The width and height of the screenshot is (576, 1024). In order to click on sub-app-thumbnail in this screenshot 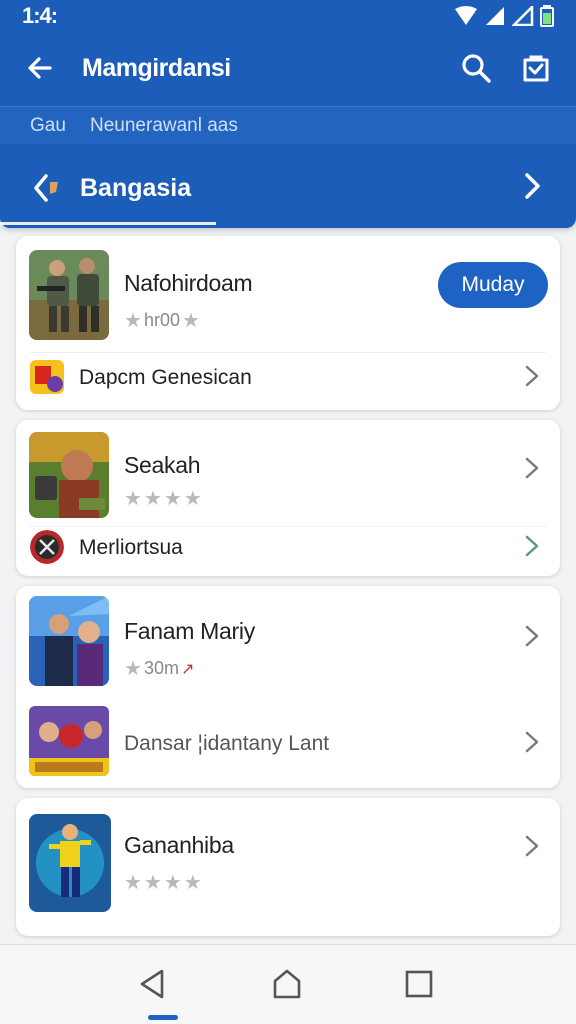, I will do `click(69, 741)`.